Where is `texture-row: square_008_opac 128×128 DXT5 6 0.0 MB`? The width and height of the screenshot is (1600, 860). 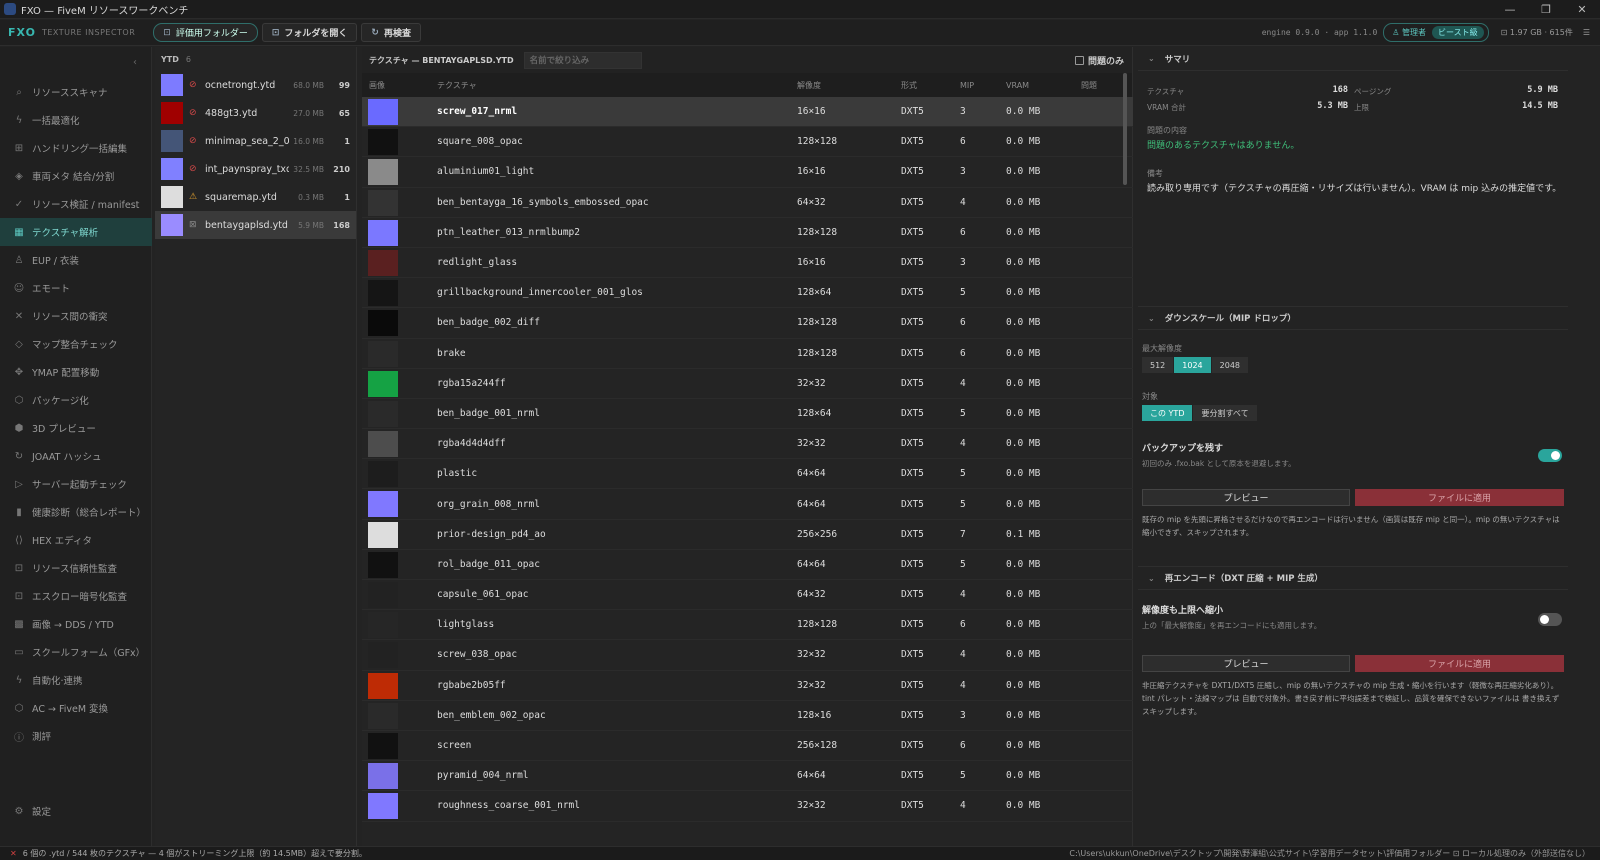
texture-row: square_008_opac 128×128 DXT5 6 0.0 MB is located at coordinates (747, 142).